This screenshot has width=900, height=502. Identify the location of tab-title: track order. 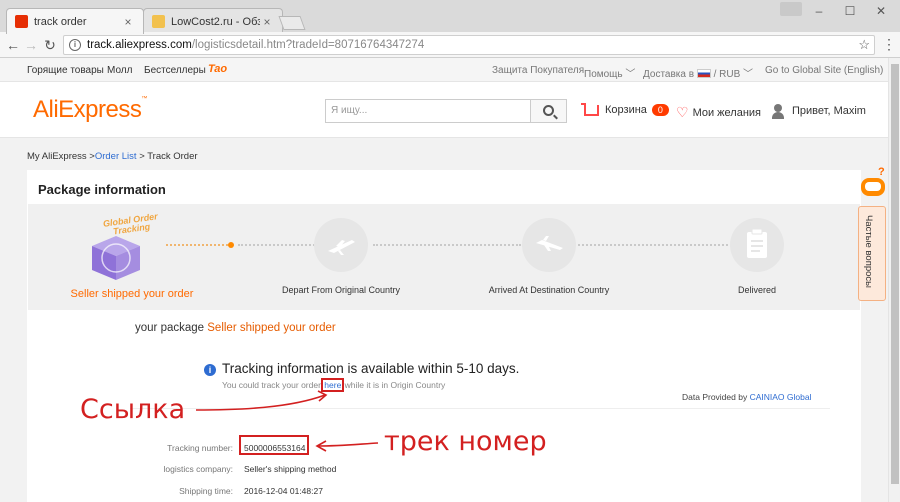
(60, 21).